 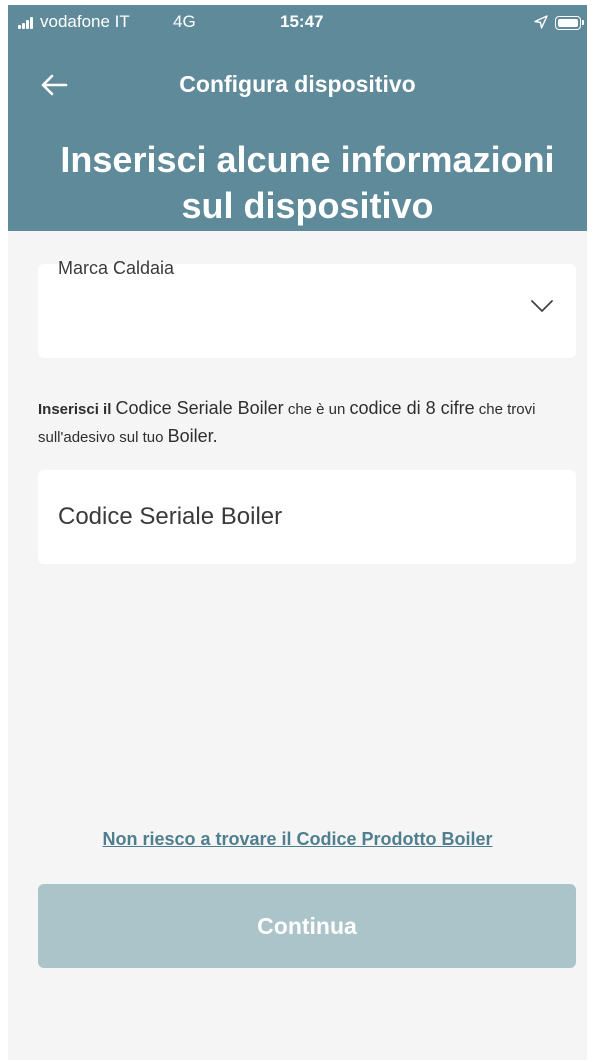 What do you see at coordinates (307, 159) in the screenshot?
I see `page-title-line1: Inserisci alcune informazioni` at bounding box center [307, 159].